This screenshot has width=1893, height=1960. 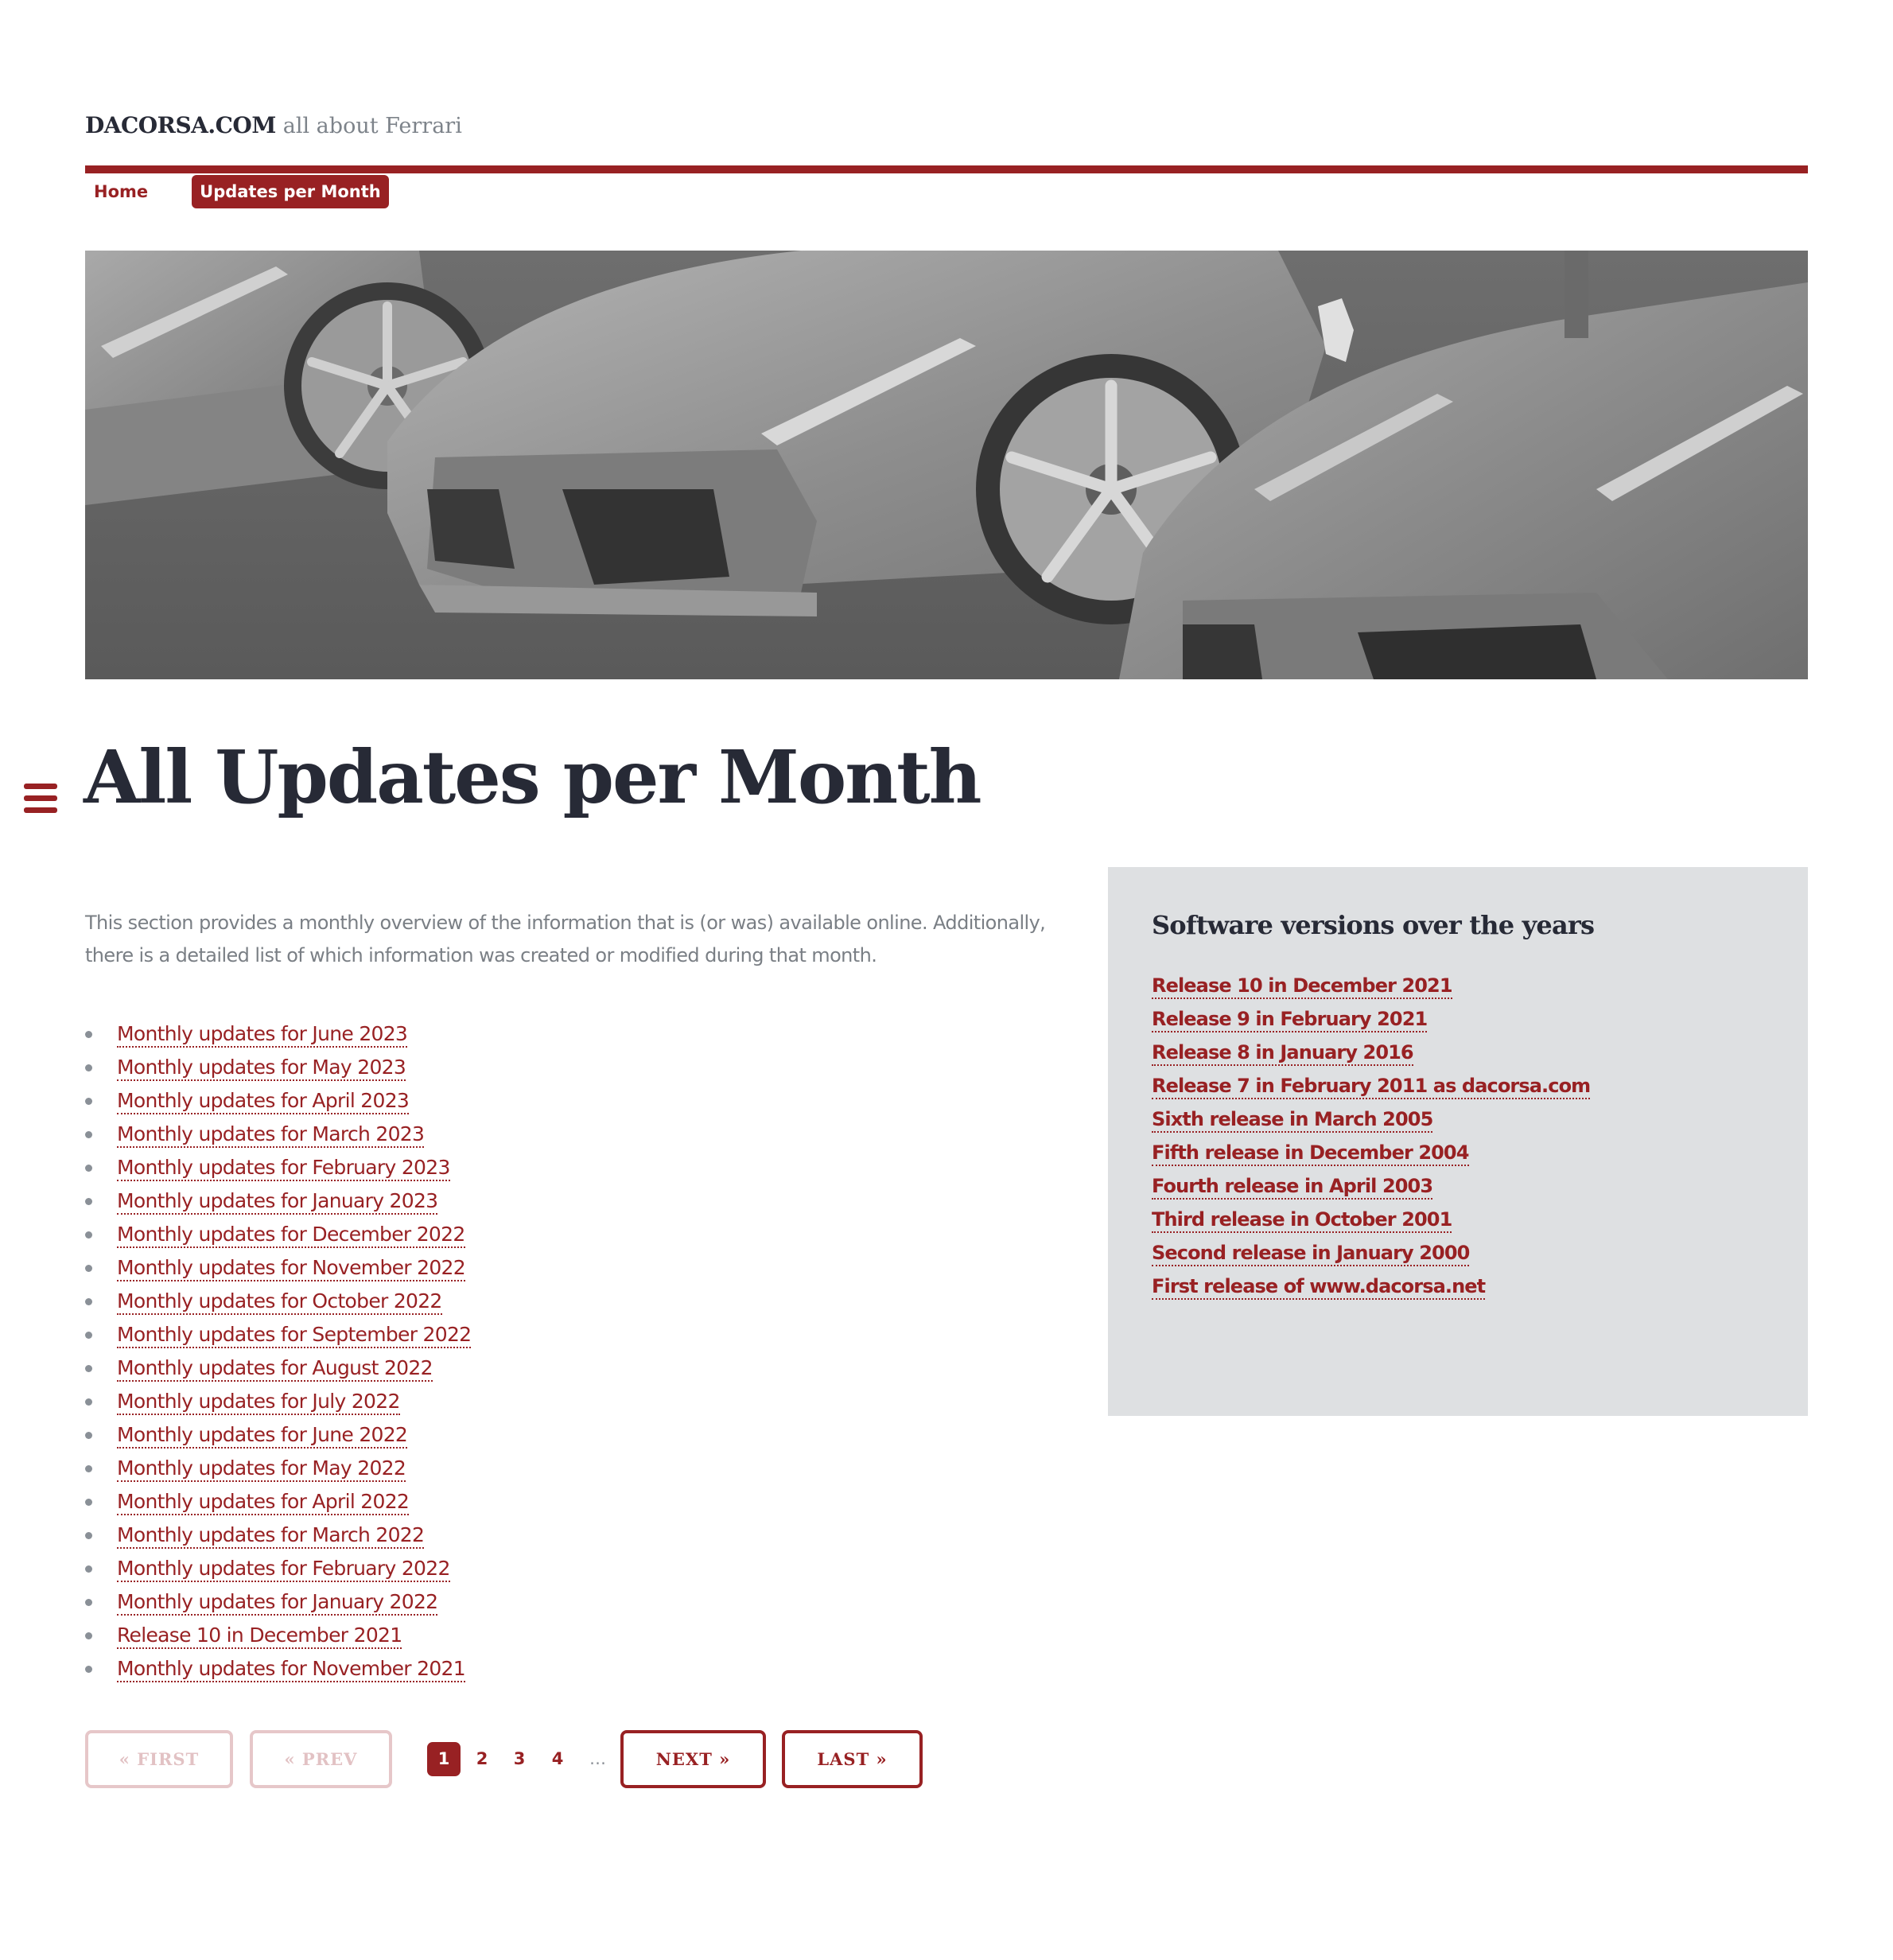 I want to click on list-item: First release of www.dacorsa.net, so click(x=1371, y=1288).